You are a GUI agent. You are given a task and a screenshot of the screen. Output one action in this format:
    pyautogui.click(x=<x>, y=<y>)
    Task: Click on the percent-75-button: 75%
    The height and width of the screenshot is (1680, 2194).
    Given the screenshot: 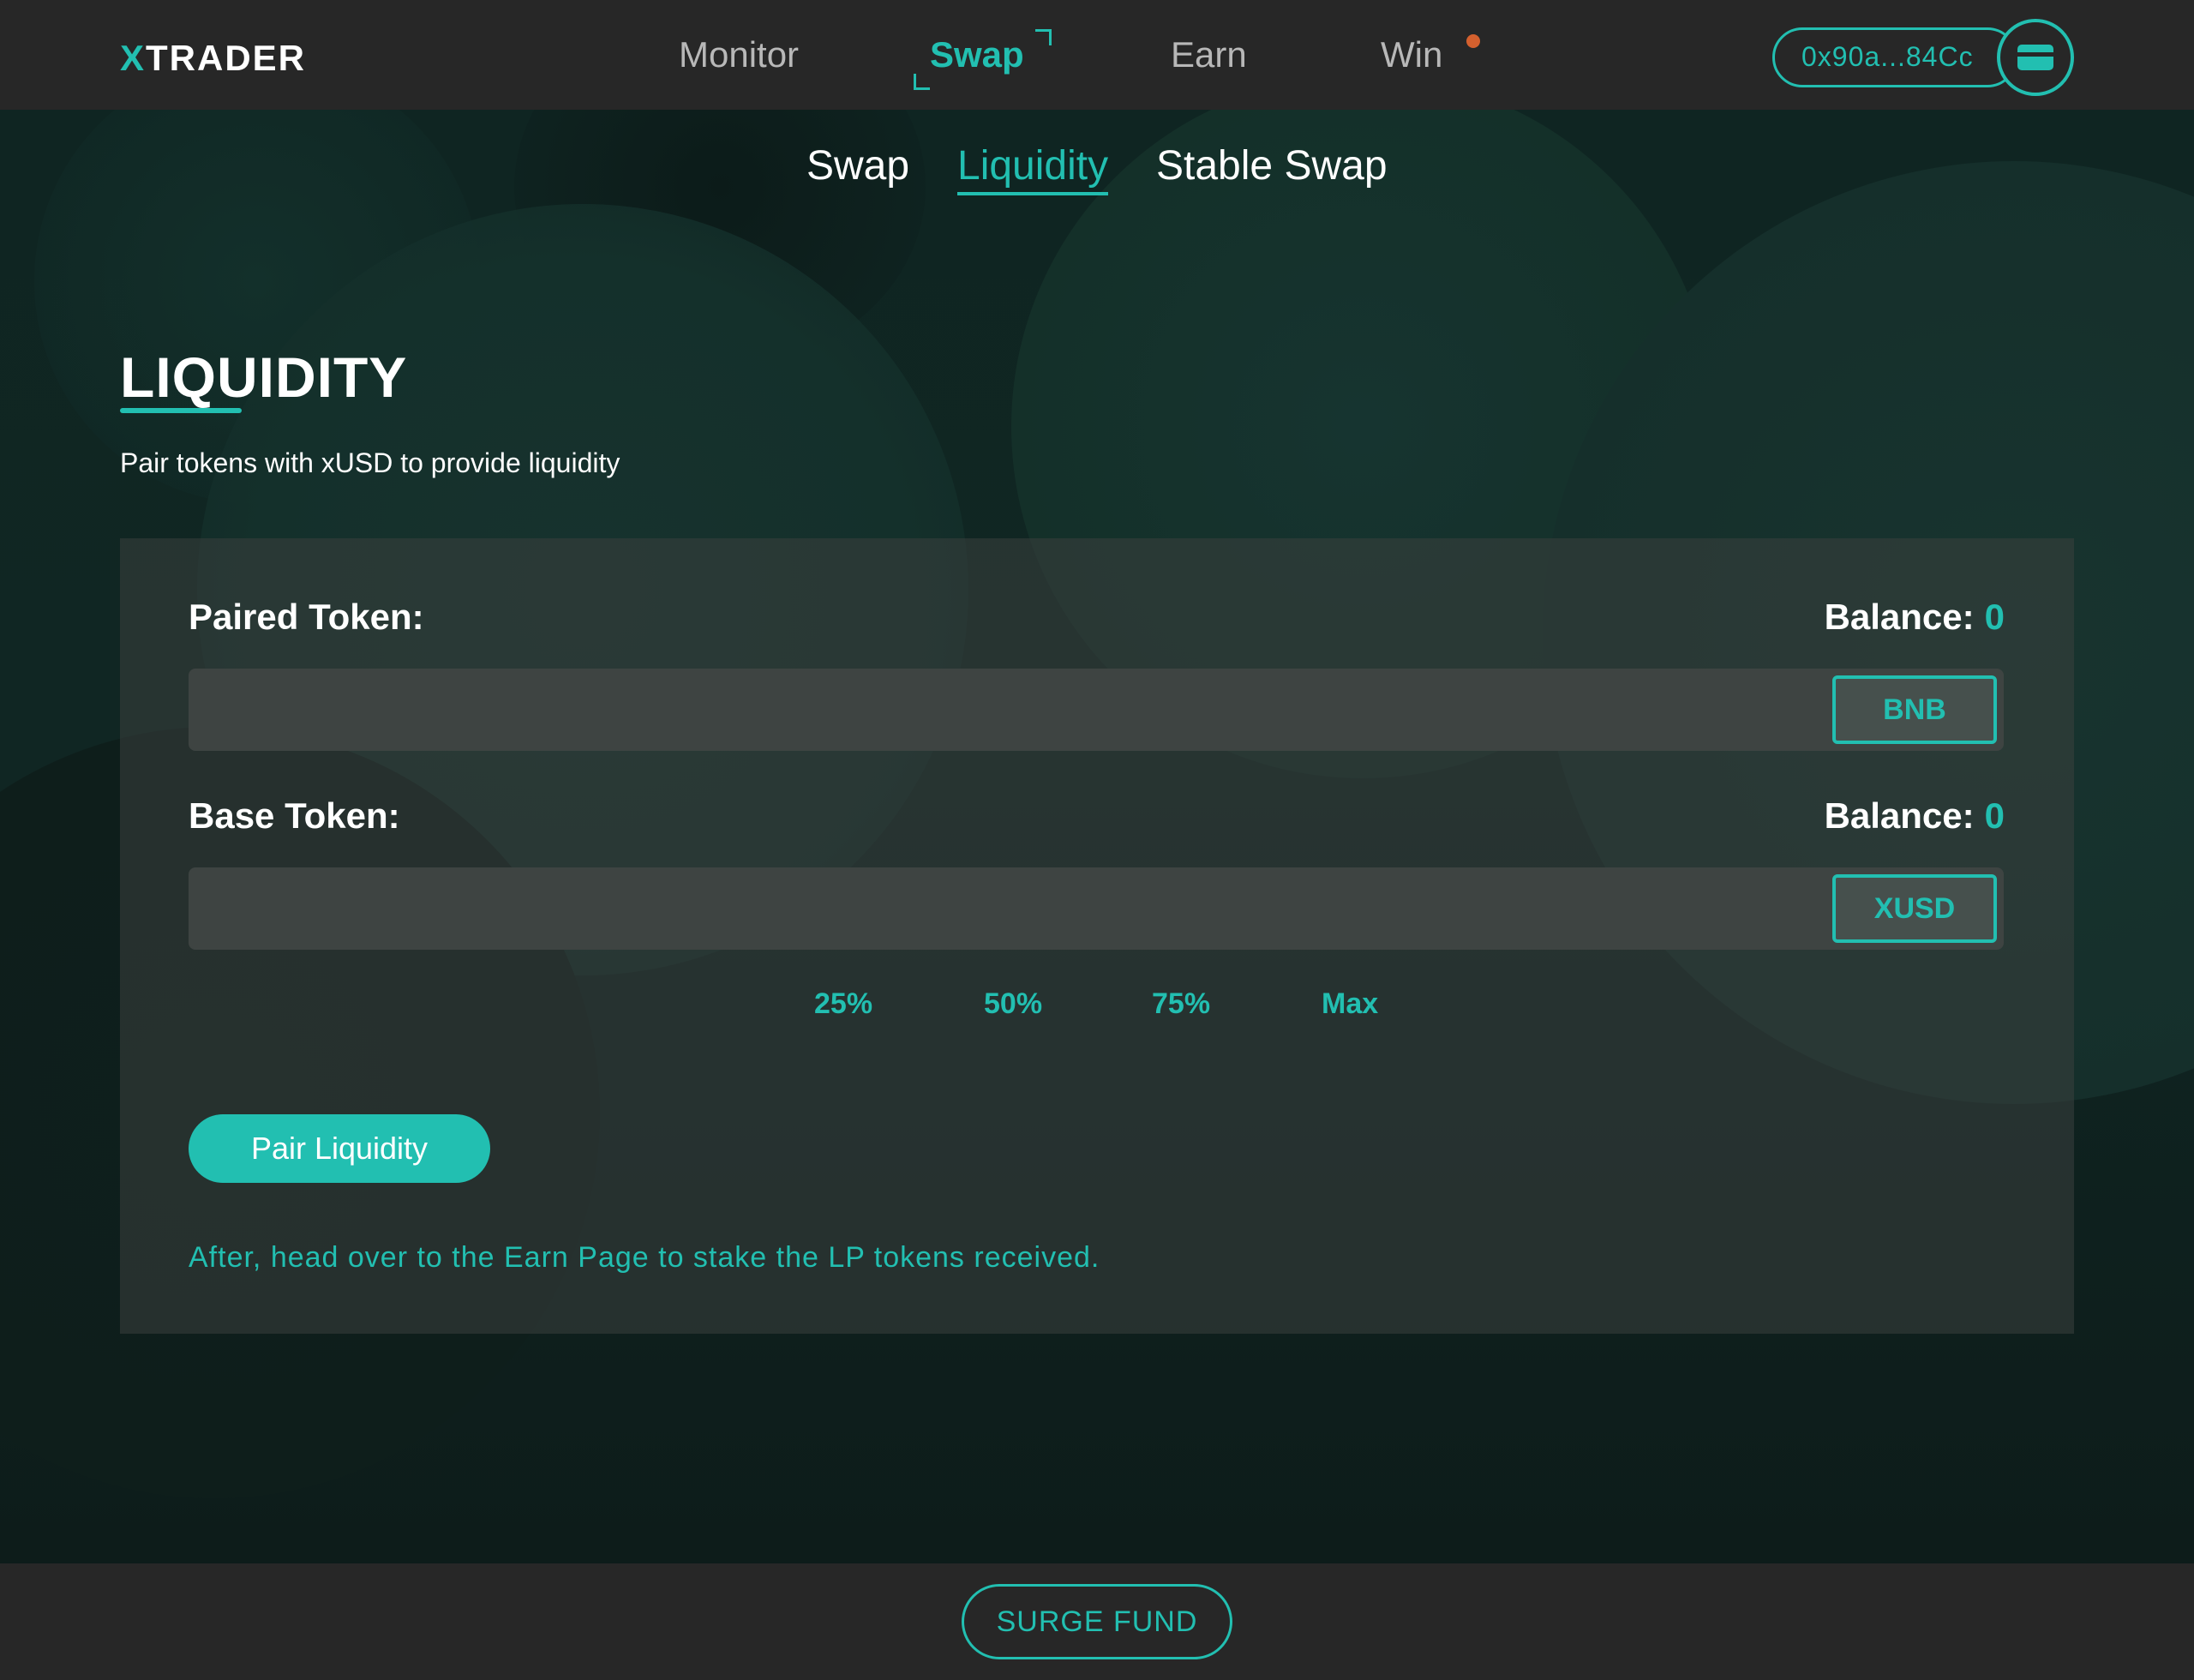 What is the action you would take?
    pyautogui.click(x=1181, y=1004)
    